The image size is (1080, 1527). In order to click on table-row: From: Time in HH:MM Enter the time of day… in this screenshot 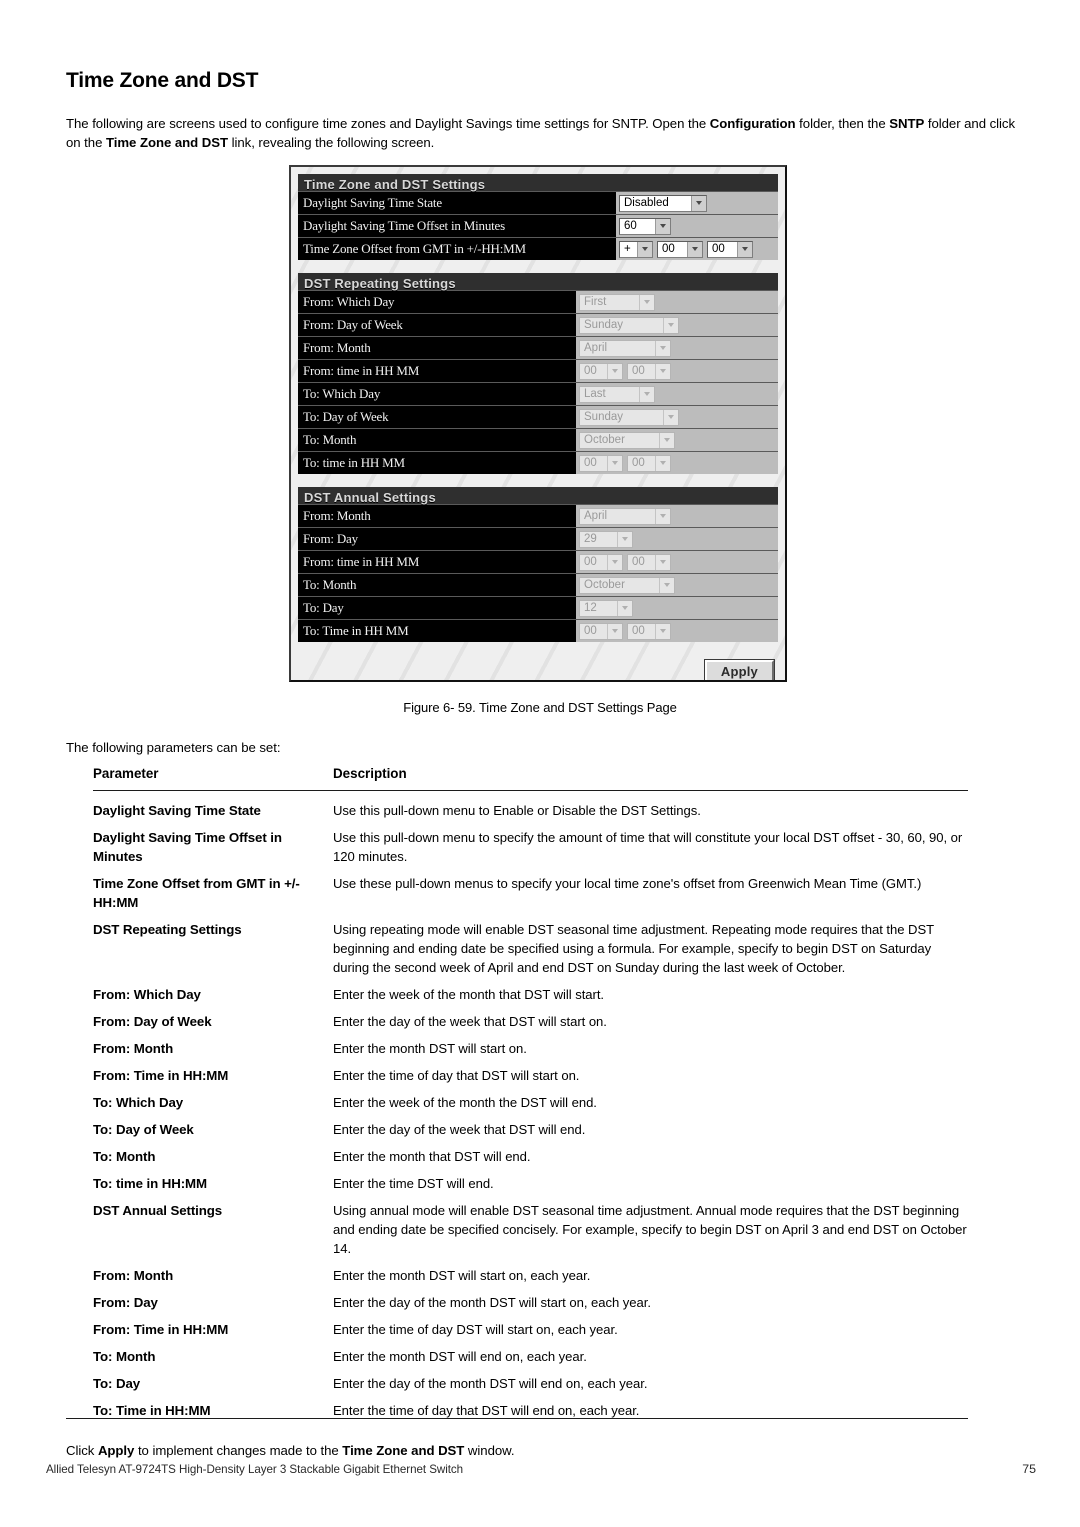, I will do `click(530, 1075)`.